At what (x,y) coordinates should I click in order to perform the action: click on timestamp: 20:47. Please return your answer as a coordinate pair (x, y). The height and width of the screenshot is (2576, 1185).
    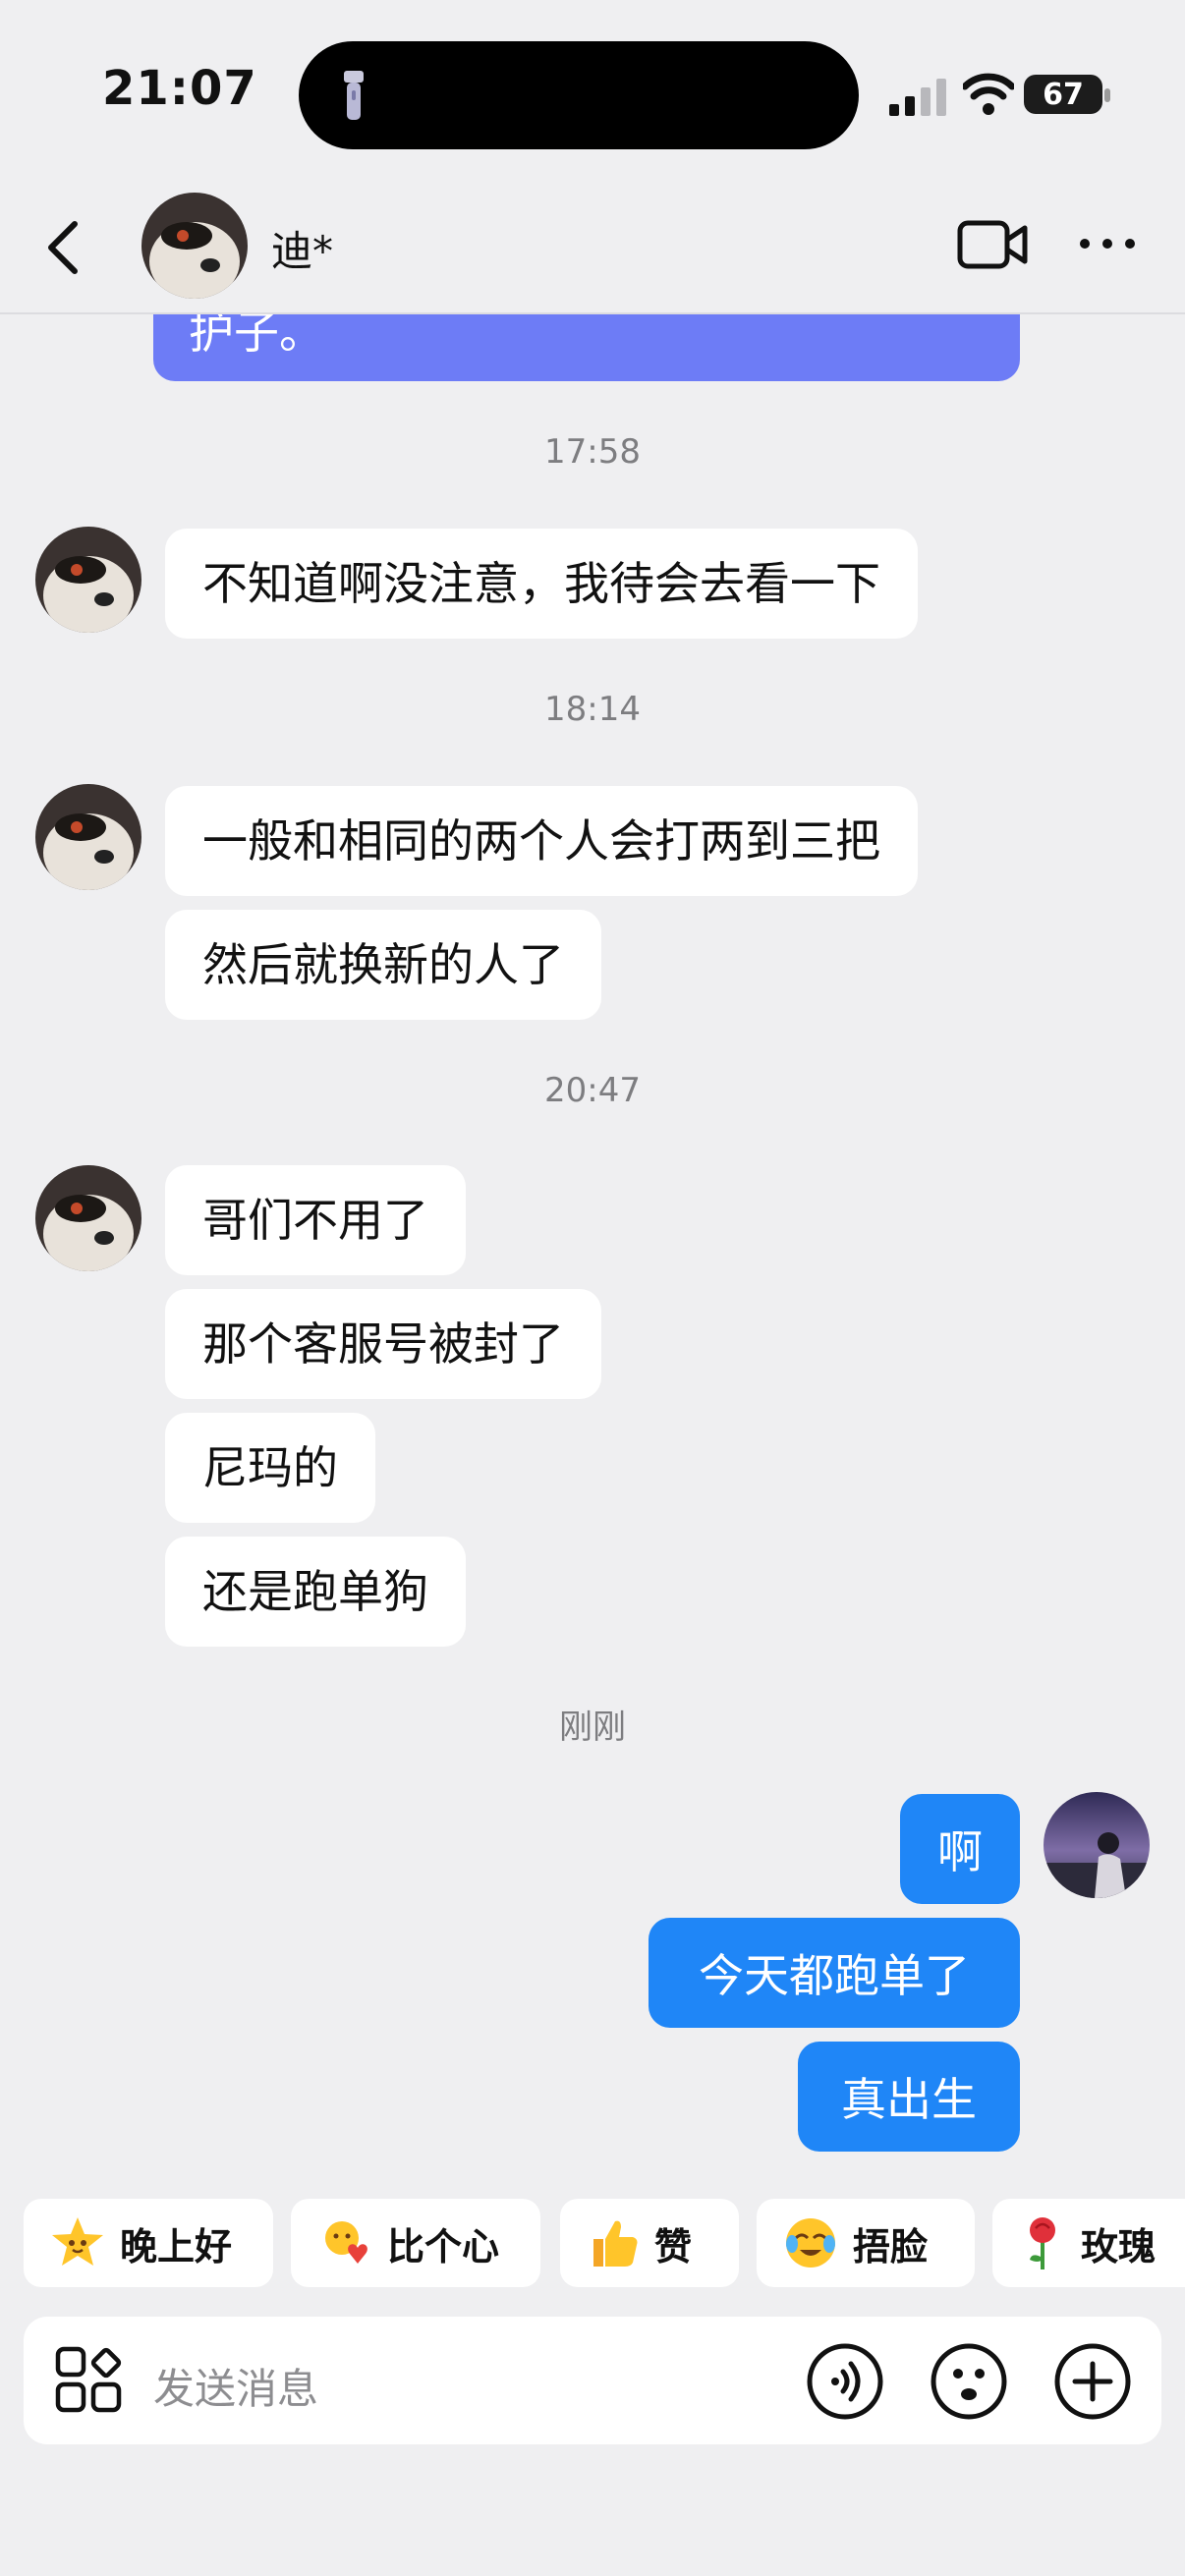
    Looking at the image, I should click on (592, 1090).